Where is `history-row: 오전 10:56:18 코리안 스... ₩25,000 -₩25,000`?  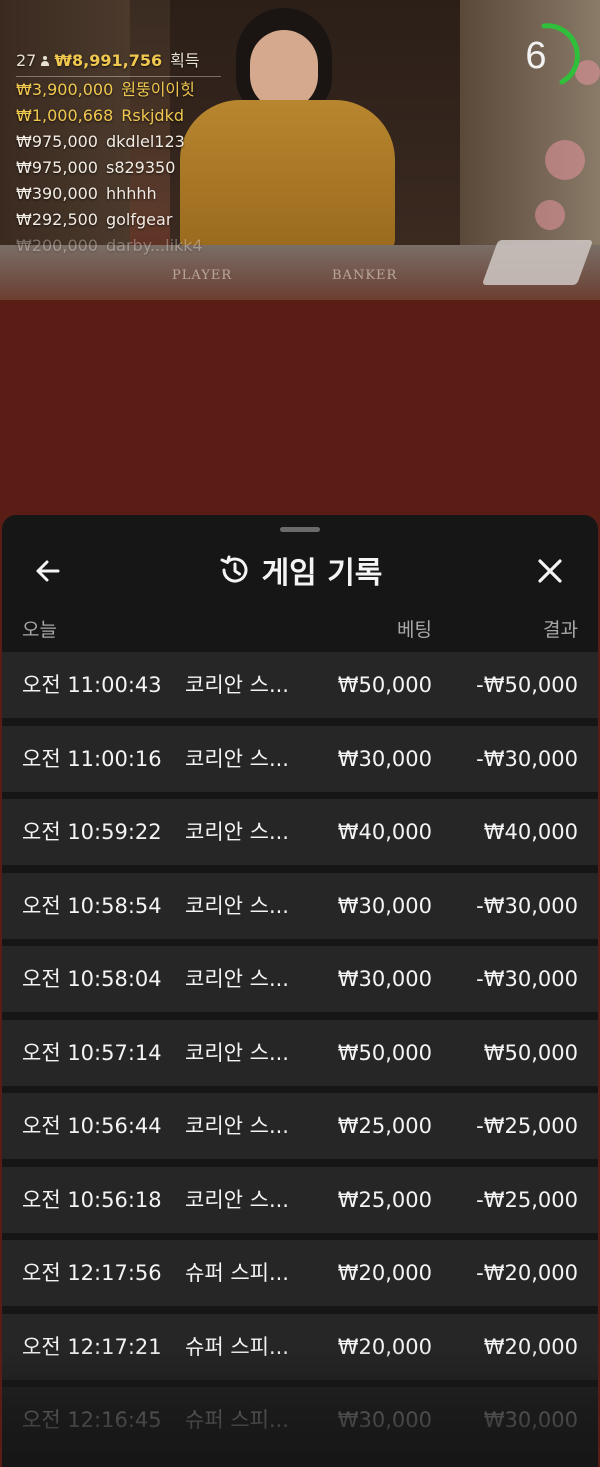 history-row: 오전 10:56:18 코리안 스... ₩25,000 -₩25,000 is located at coordinates (300, 1199).